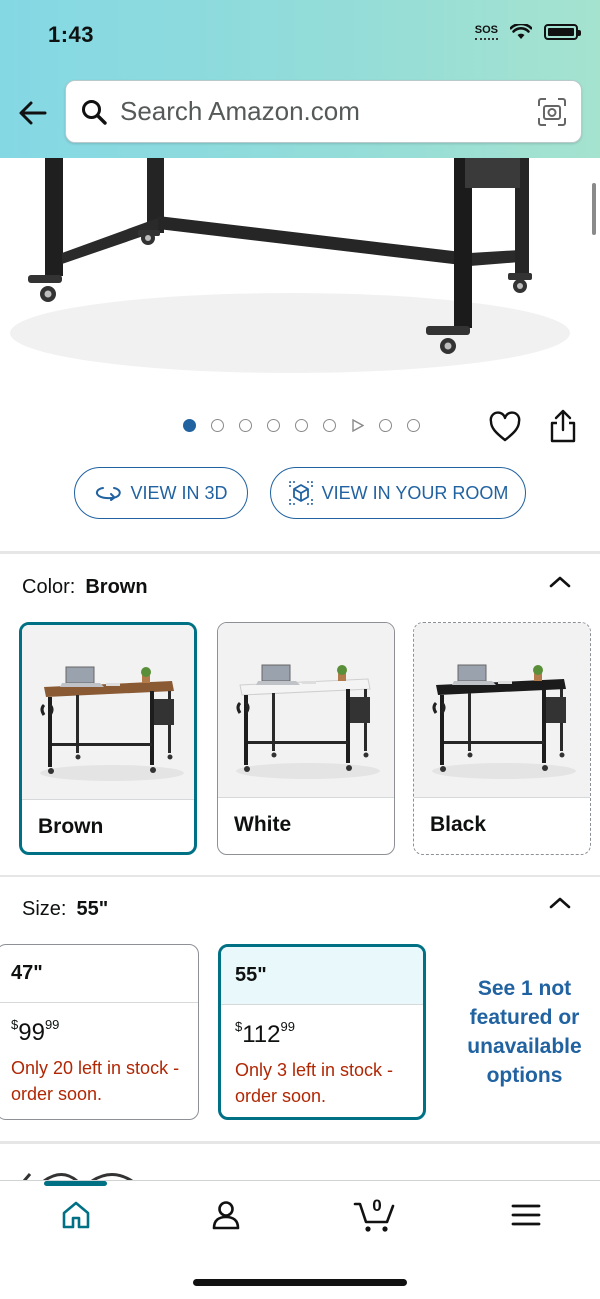 Image resolution: width=600 pixels, height=1299 pixels. What do you see at coordinates (263, 824) in the screenshot?
I see `color-option-label: White` at bounding box center [263, 824].